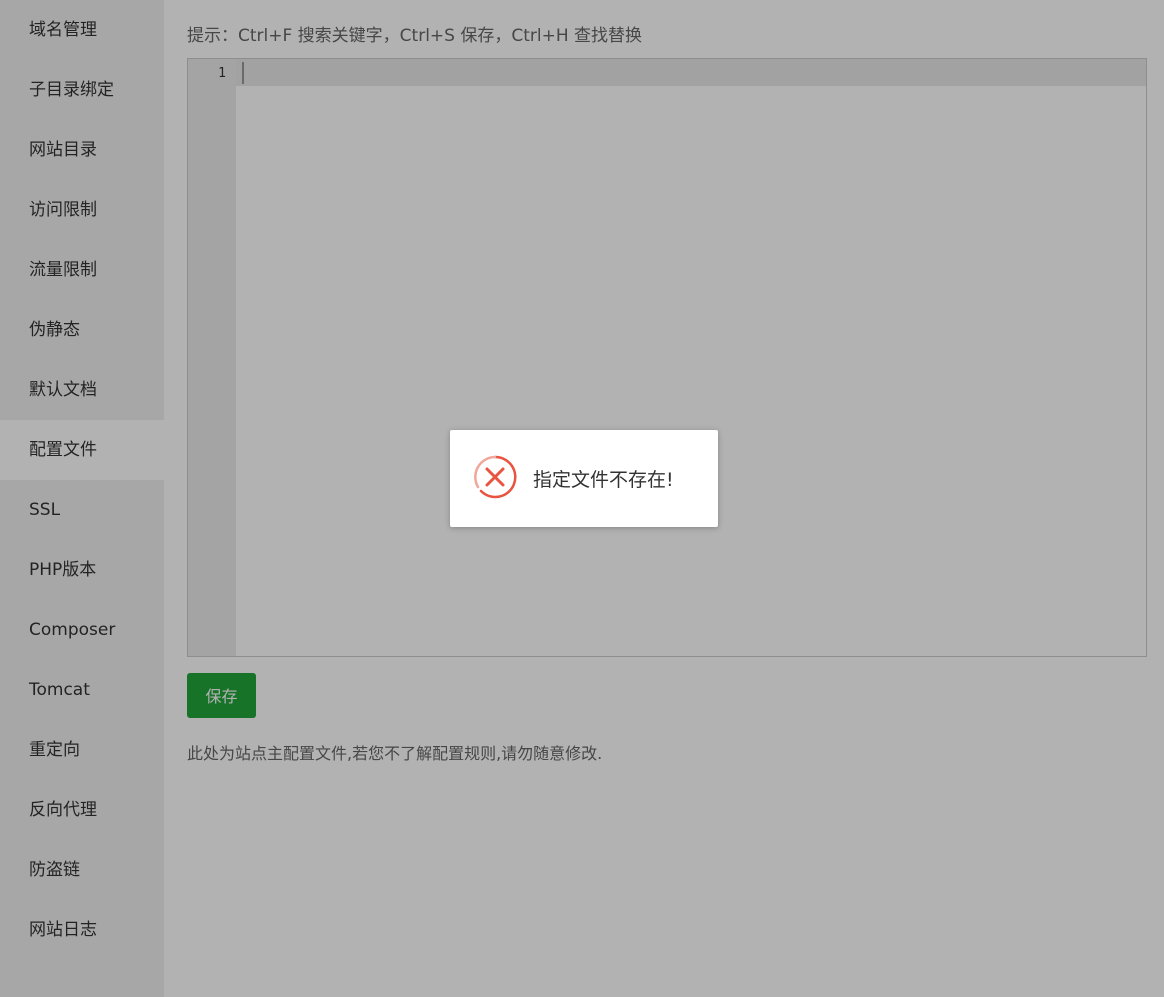 The width and height of the screenshot is (1164, 997). Describe the element at coordinates (495, 477) in the screenshot. I see `error-circle-icon` at that location.